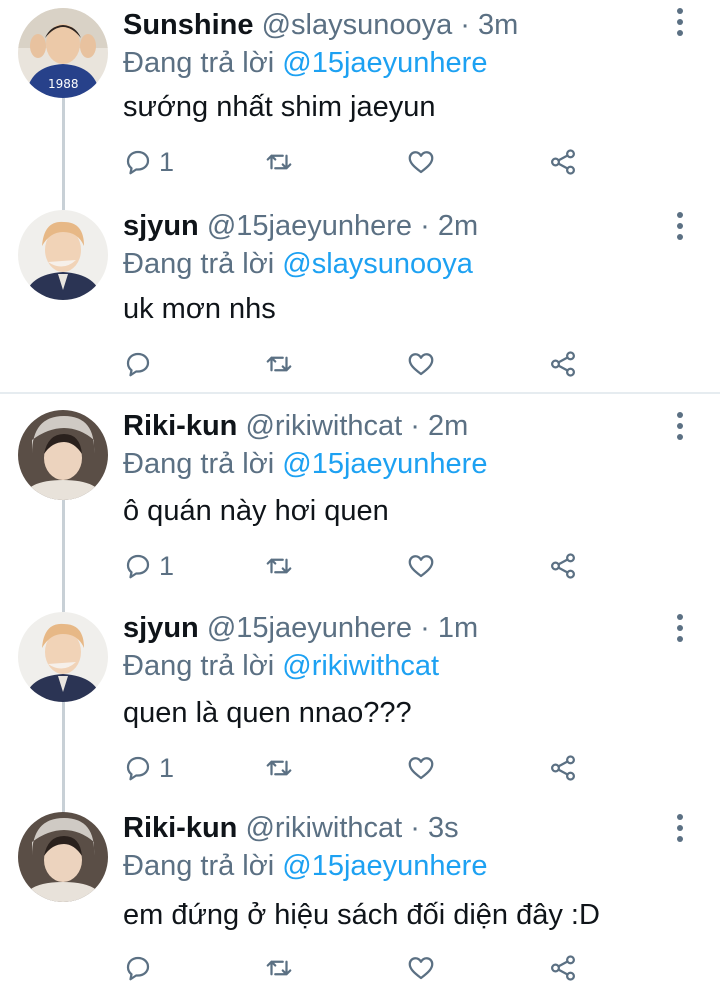 Image resolution: width=720 pixels, height=992 pixels. What do you see at coordinates (458, 628) in the screenshot?
I see `timestamp: 1m` at bounding box center [458, 628].